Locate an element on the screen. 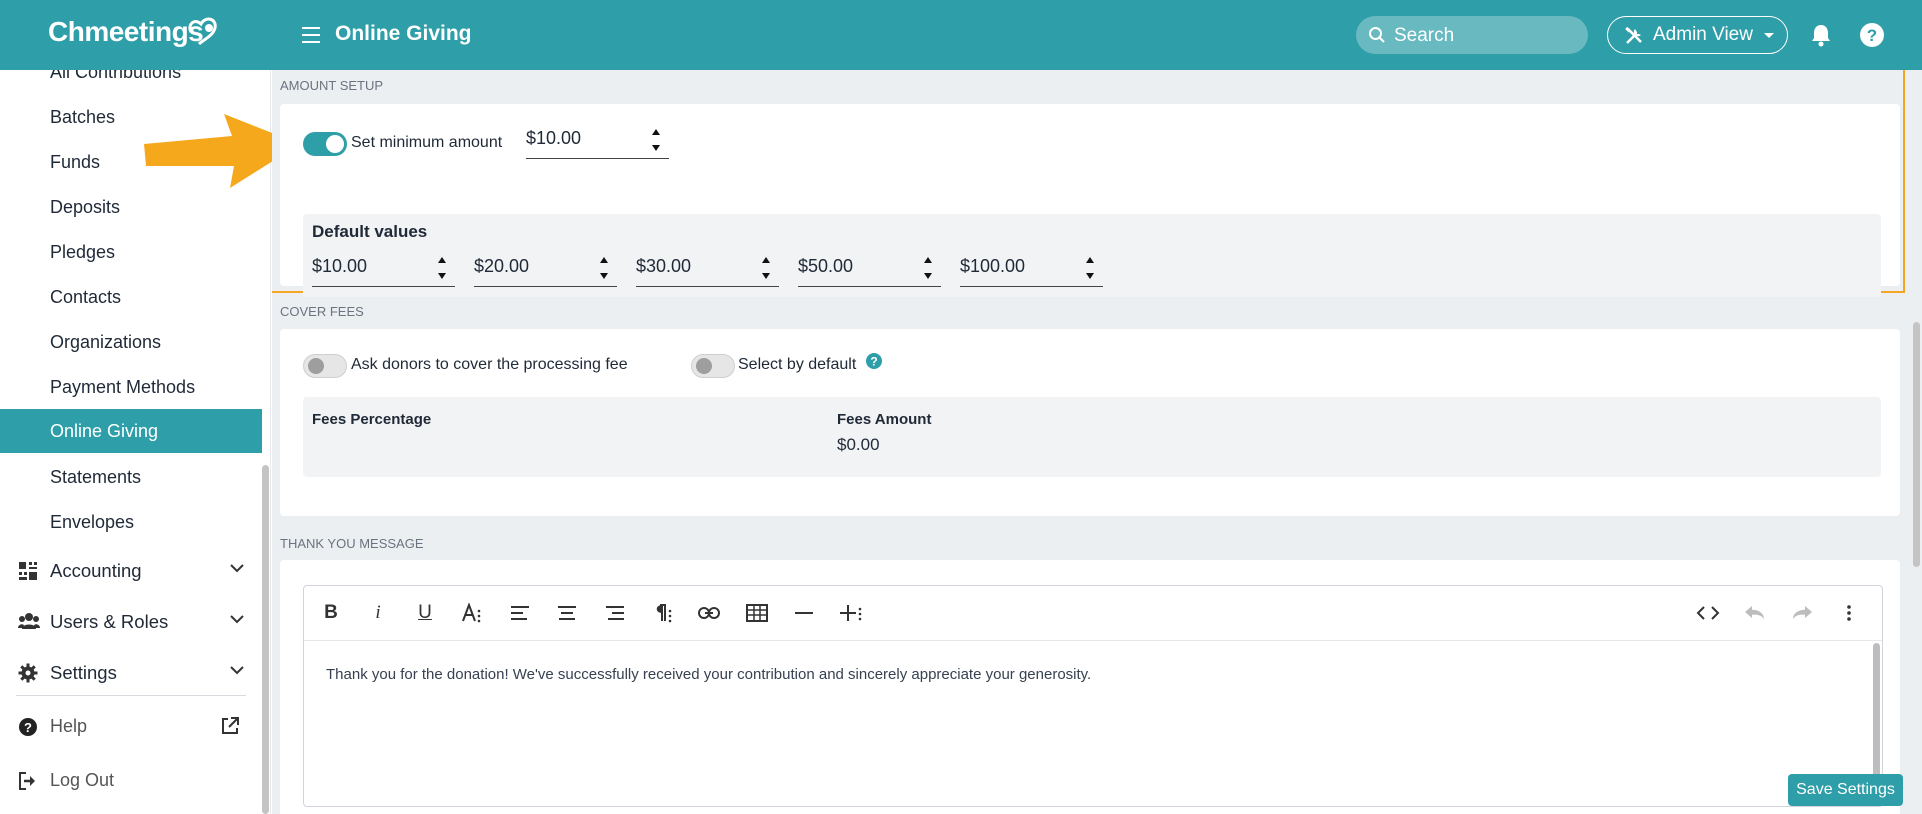  sidebar-item-payment-methods: Payment Methods is located at coordinates (131, 387).